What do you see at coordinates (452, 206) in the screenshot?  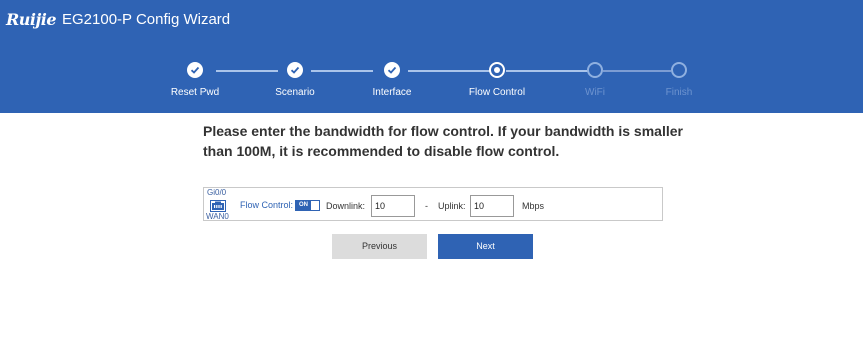 I see `uplink-label: Uplink:` at bounding box center [452, 206].